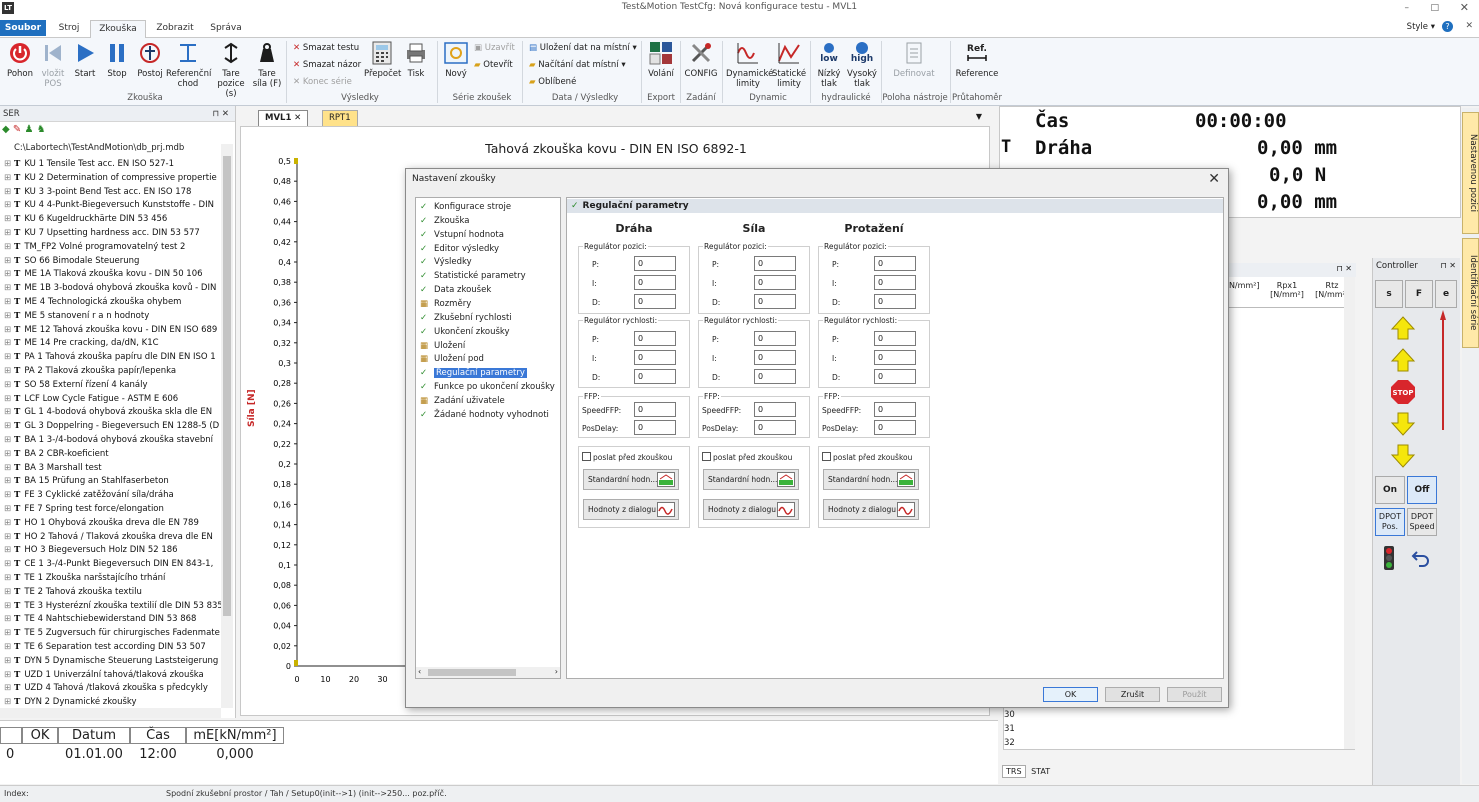 This screenshot has height=802, width=1479. I want to click on dpot-speed-button: DPOT Speed, so click(1422, 522).